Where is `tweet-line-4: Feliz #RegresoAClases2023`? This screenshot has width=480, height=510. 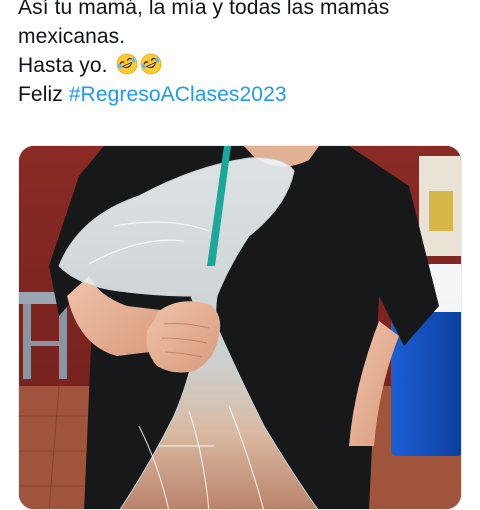 tweet-line-4: Feliz #RegresoAClases2023 is located at coordinates (243, 94).